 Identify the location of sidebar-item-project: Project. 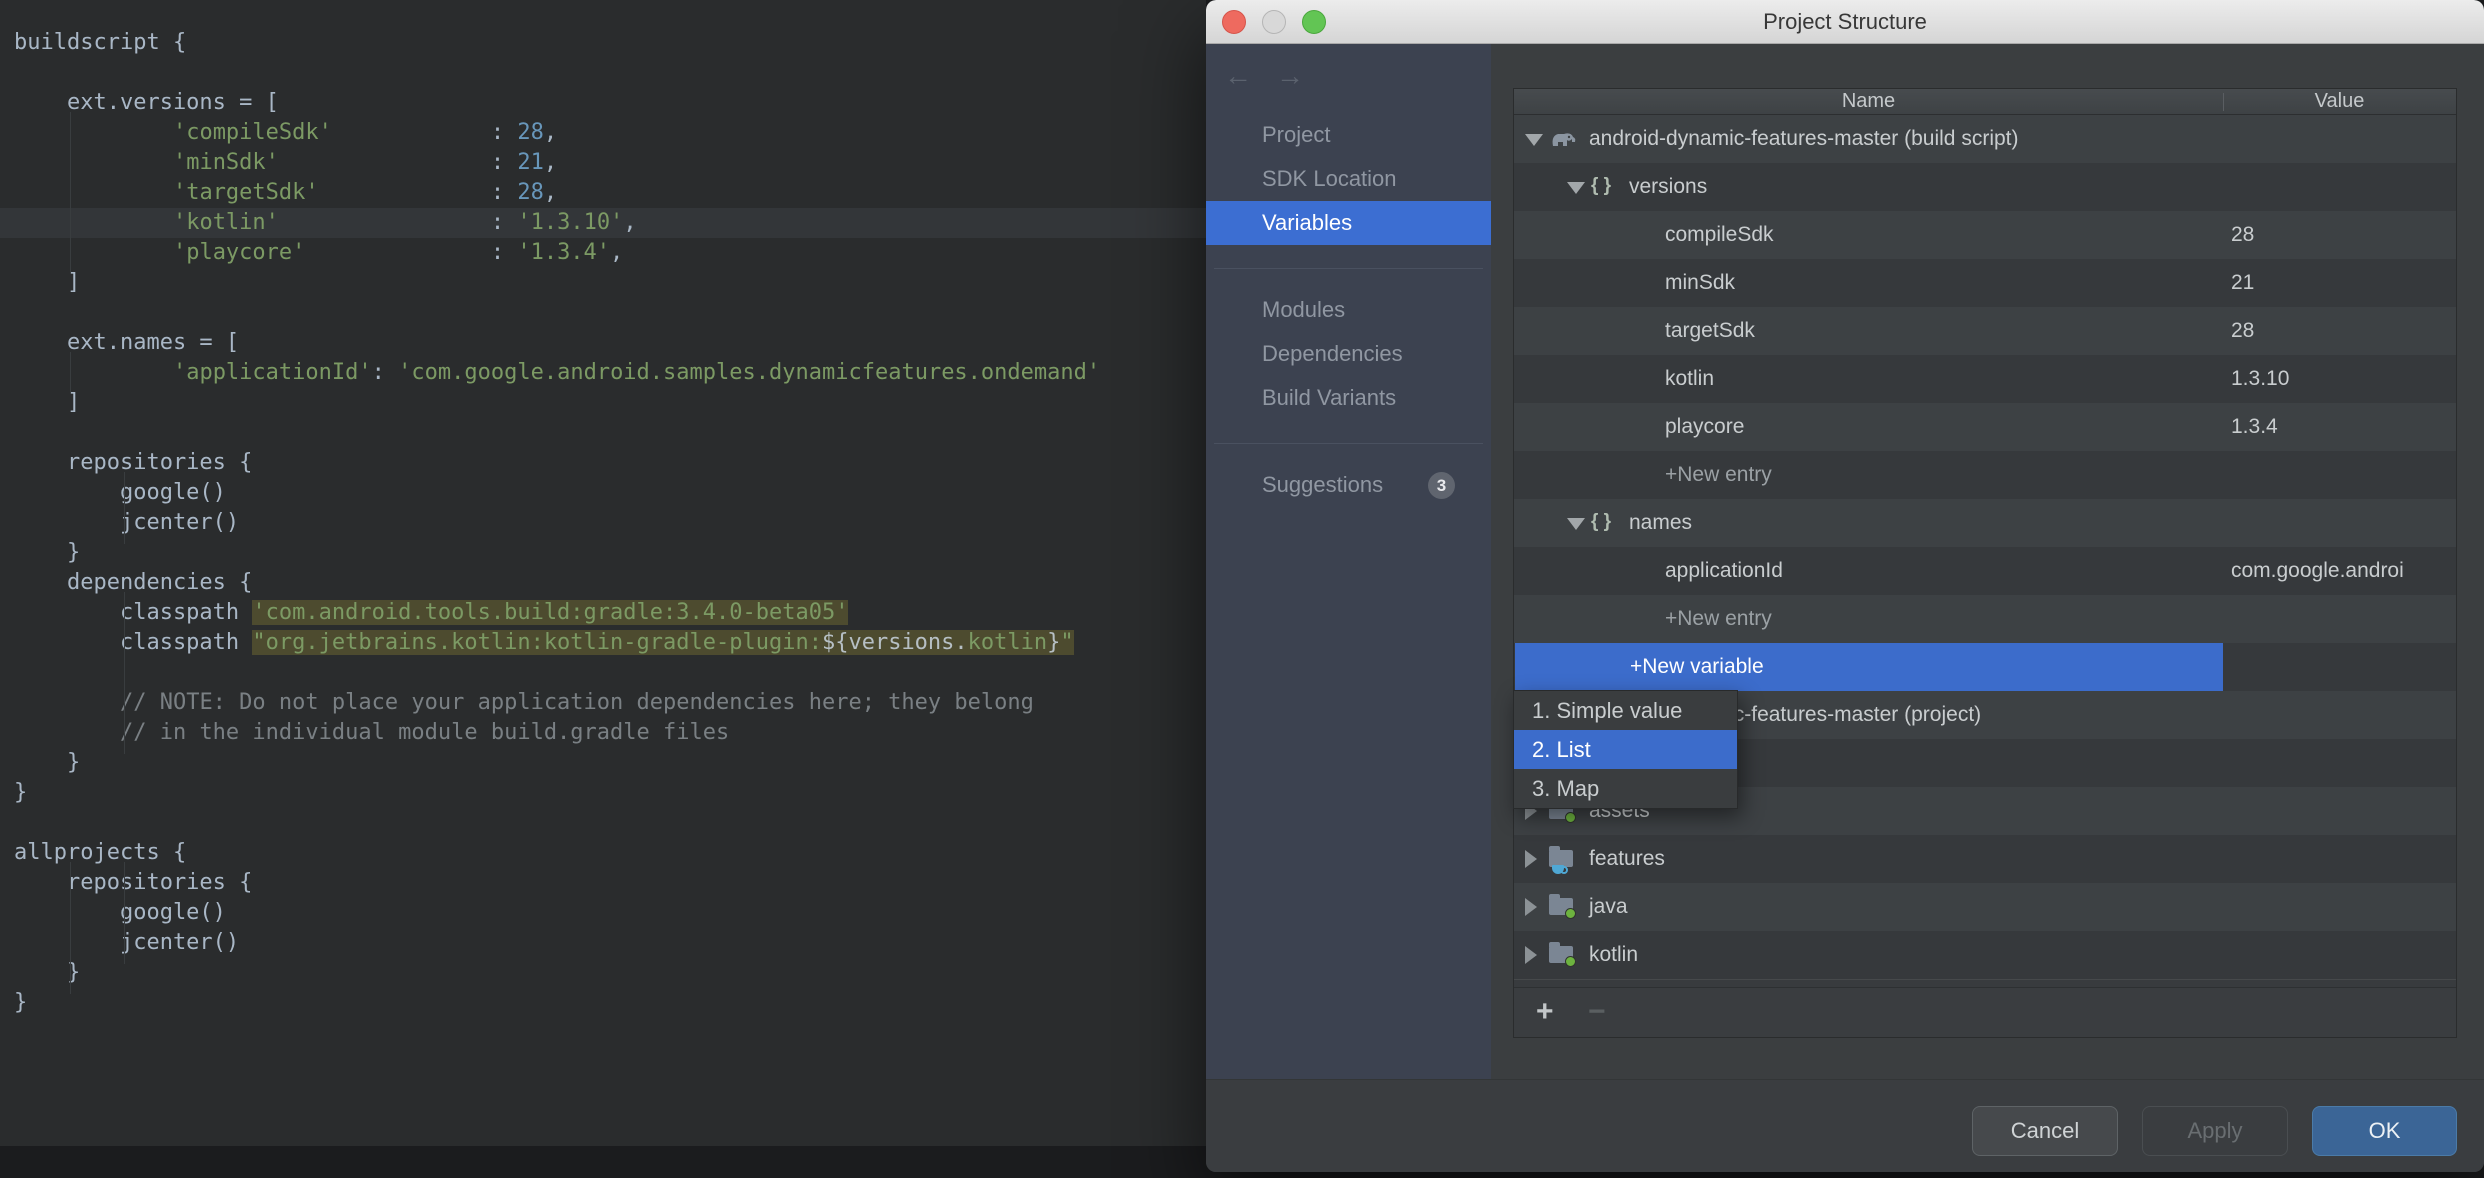
(1348, 135).